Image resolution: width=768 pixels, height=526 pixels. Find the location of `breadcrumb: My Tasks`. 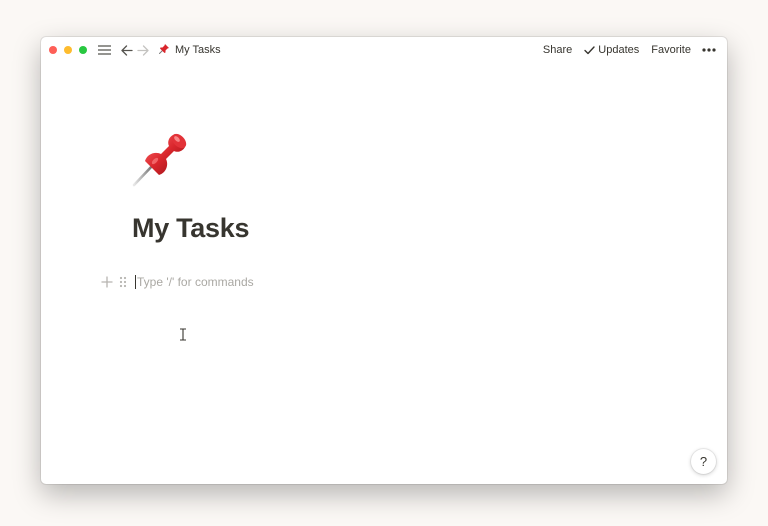

breadcrumb: My Tasks is located at coordinates (189, 50).